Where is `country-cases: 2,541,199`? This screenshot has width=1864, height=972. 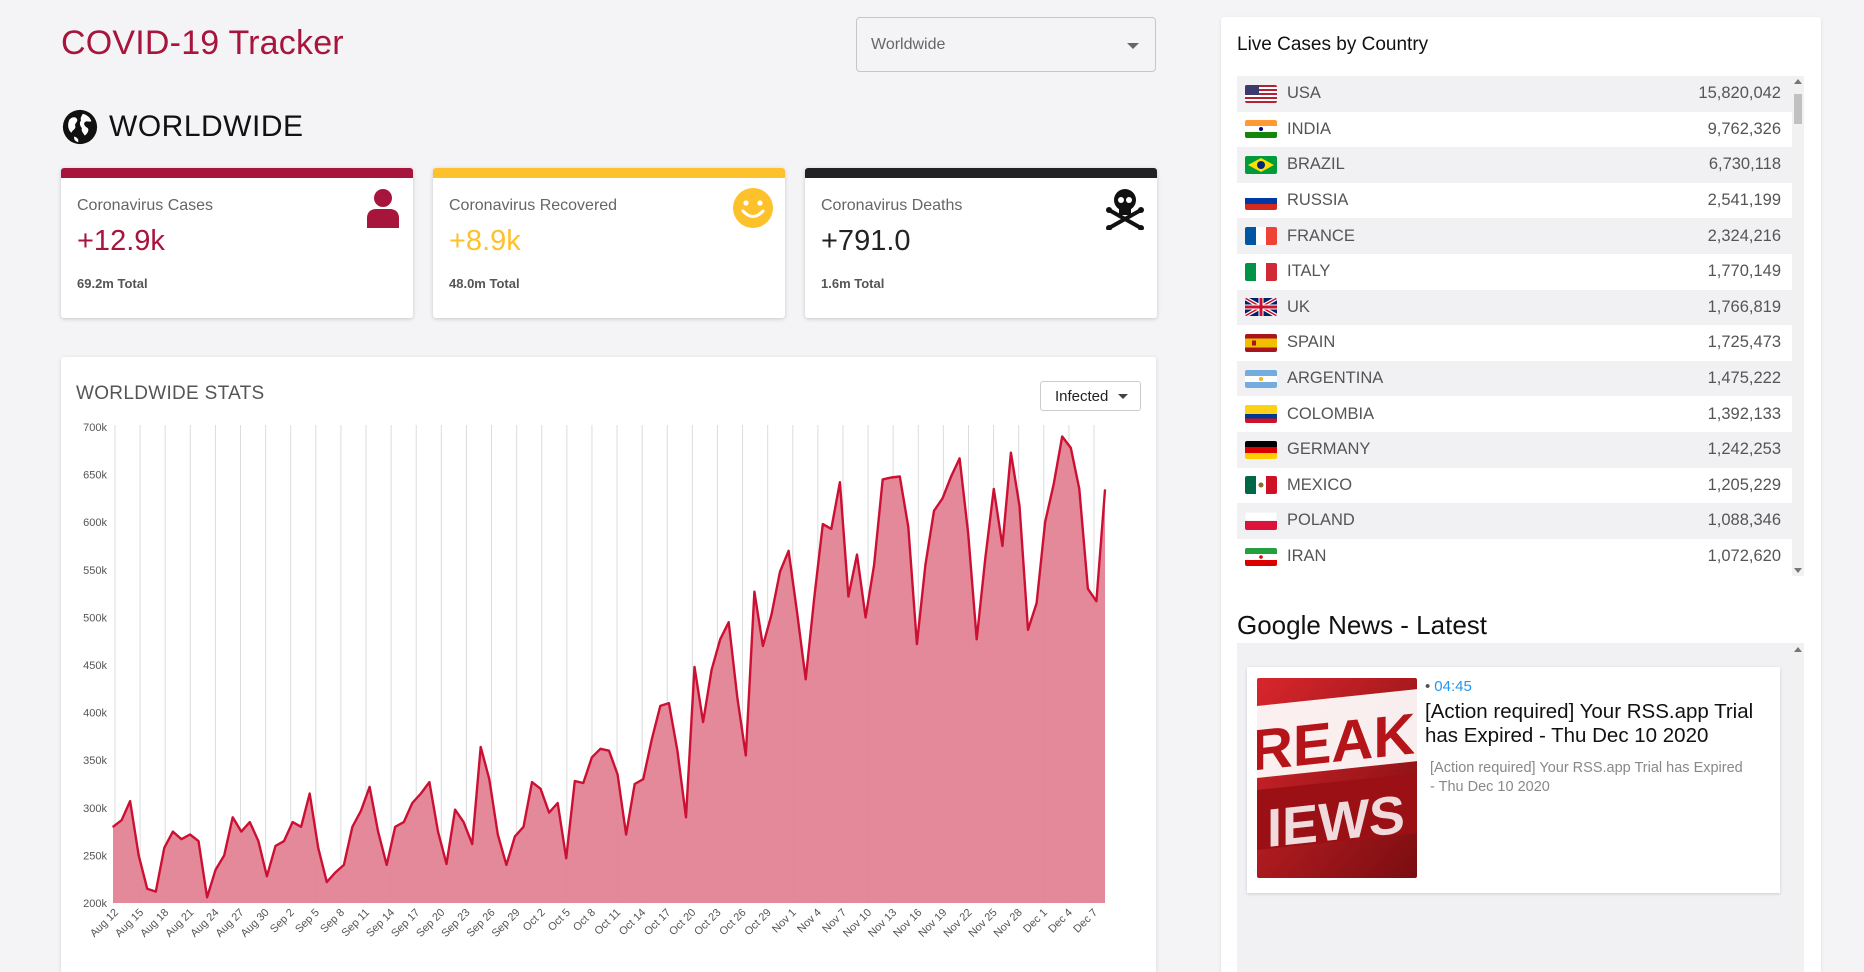 country-cases: 2,541,199 is located at coordinates (1744, 200).